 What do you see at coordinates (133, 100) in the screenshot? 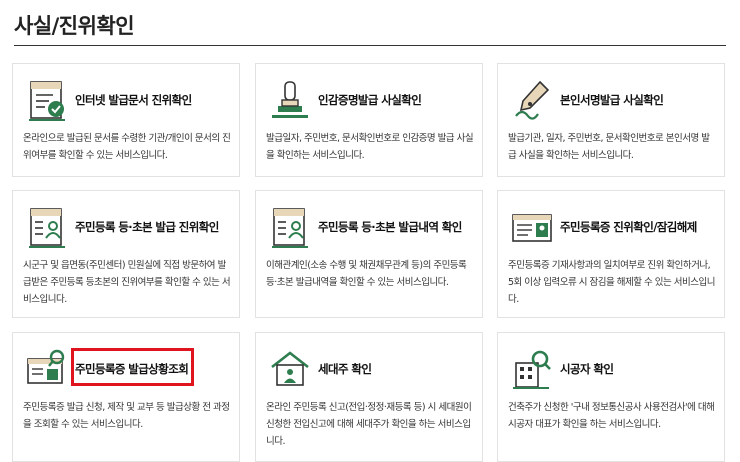
I see `service-title: 인터넷 발급문서 진위확인` at bounding box center [133, 100].